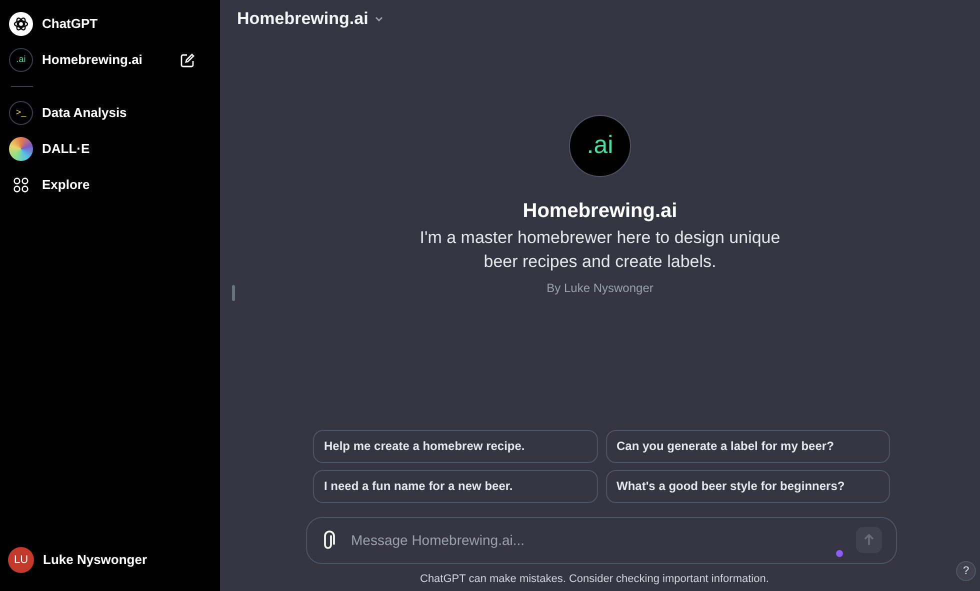 The height and width of the screenshot is (591, 980). What do you see at coordinates (85, 113) in the screenshot?
I see `sidebar-item-label: Data Analysis` at bounding box center [85, 113].